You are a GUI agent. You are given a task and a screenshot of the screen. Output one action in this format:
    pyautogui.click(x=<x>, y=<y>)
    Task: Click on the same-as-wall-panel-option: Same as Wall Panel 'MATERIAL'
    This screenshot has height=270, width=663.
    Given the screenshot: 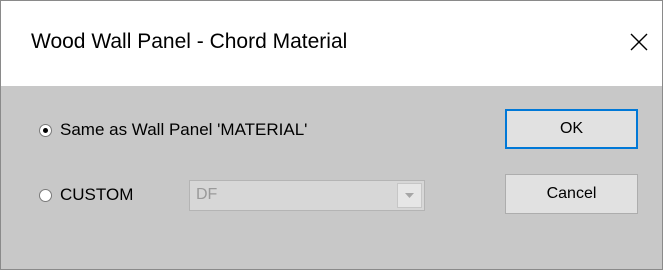 What is the action you would take?
    pyautogui.click(x=173, y=130)
    